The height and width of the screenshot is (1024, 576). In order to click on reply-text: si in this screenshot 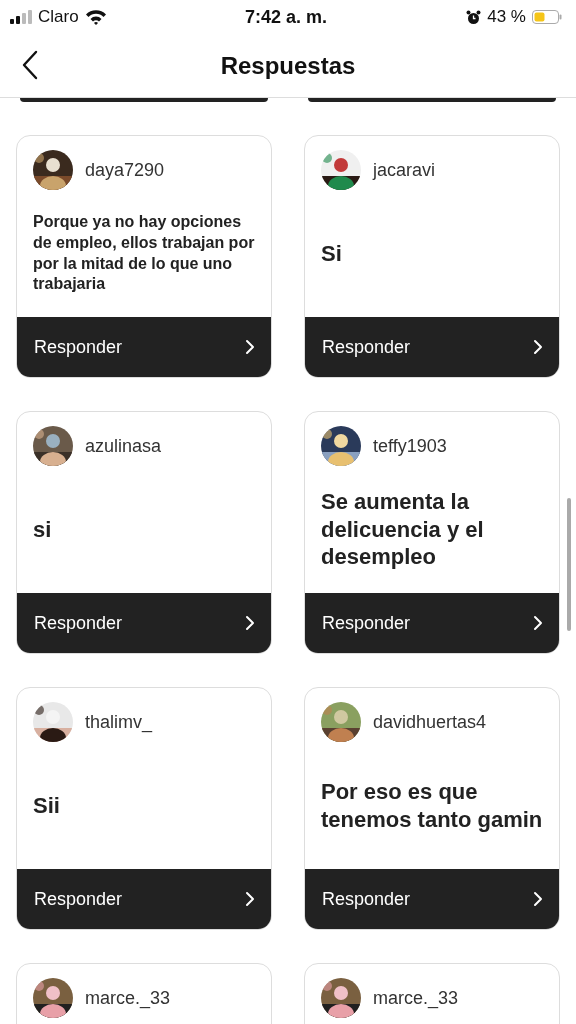, I will do `click(42, 529)`.